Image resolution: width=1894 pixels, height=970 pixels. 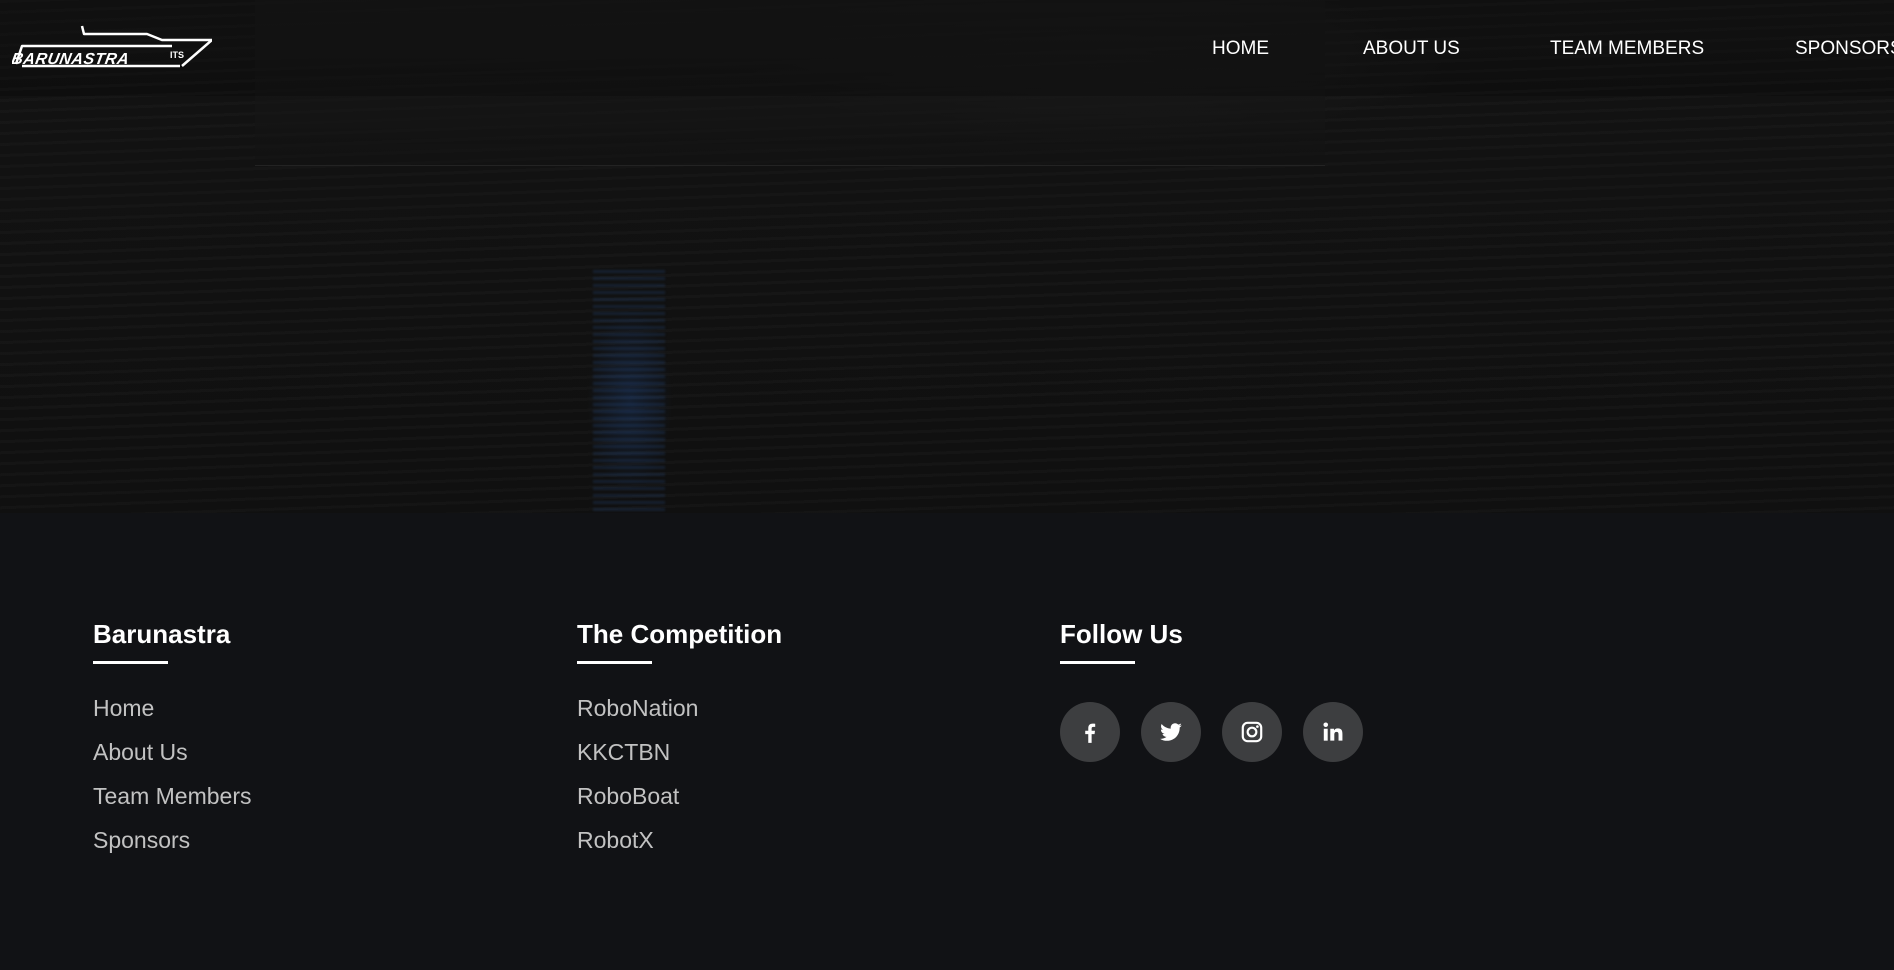 I want to click on footer-heading-competition: The Competition, so click(x=680, y=634).